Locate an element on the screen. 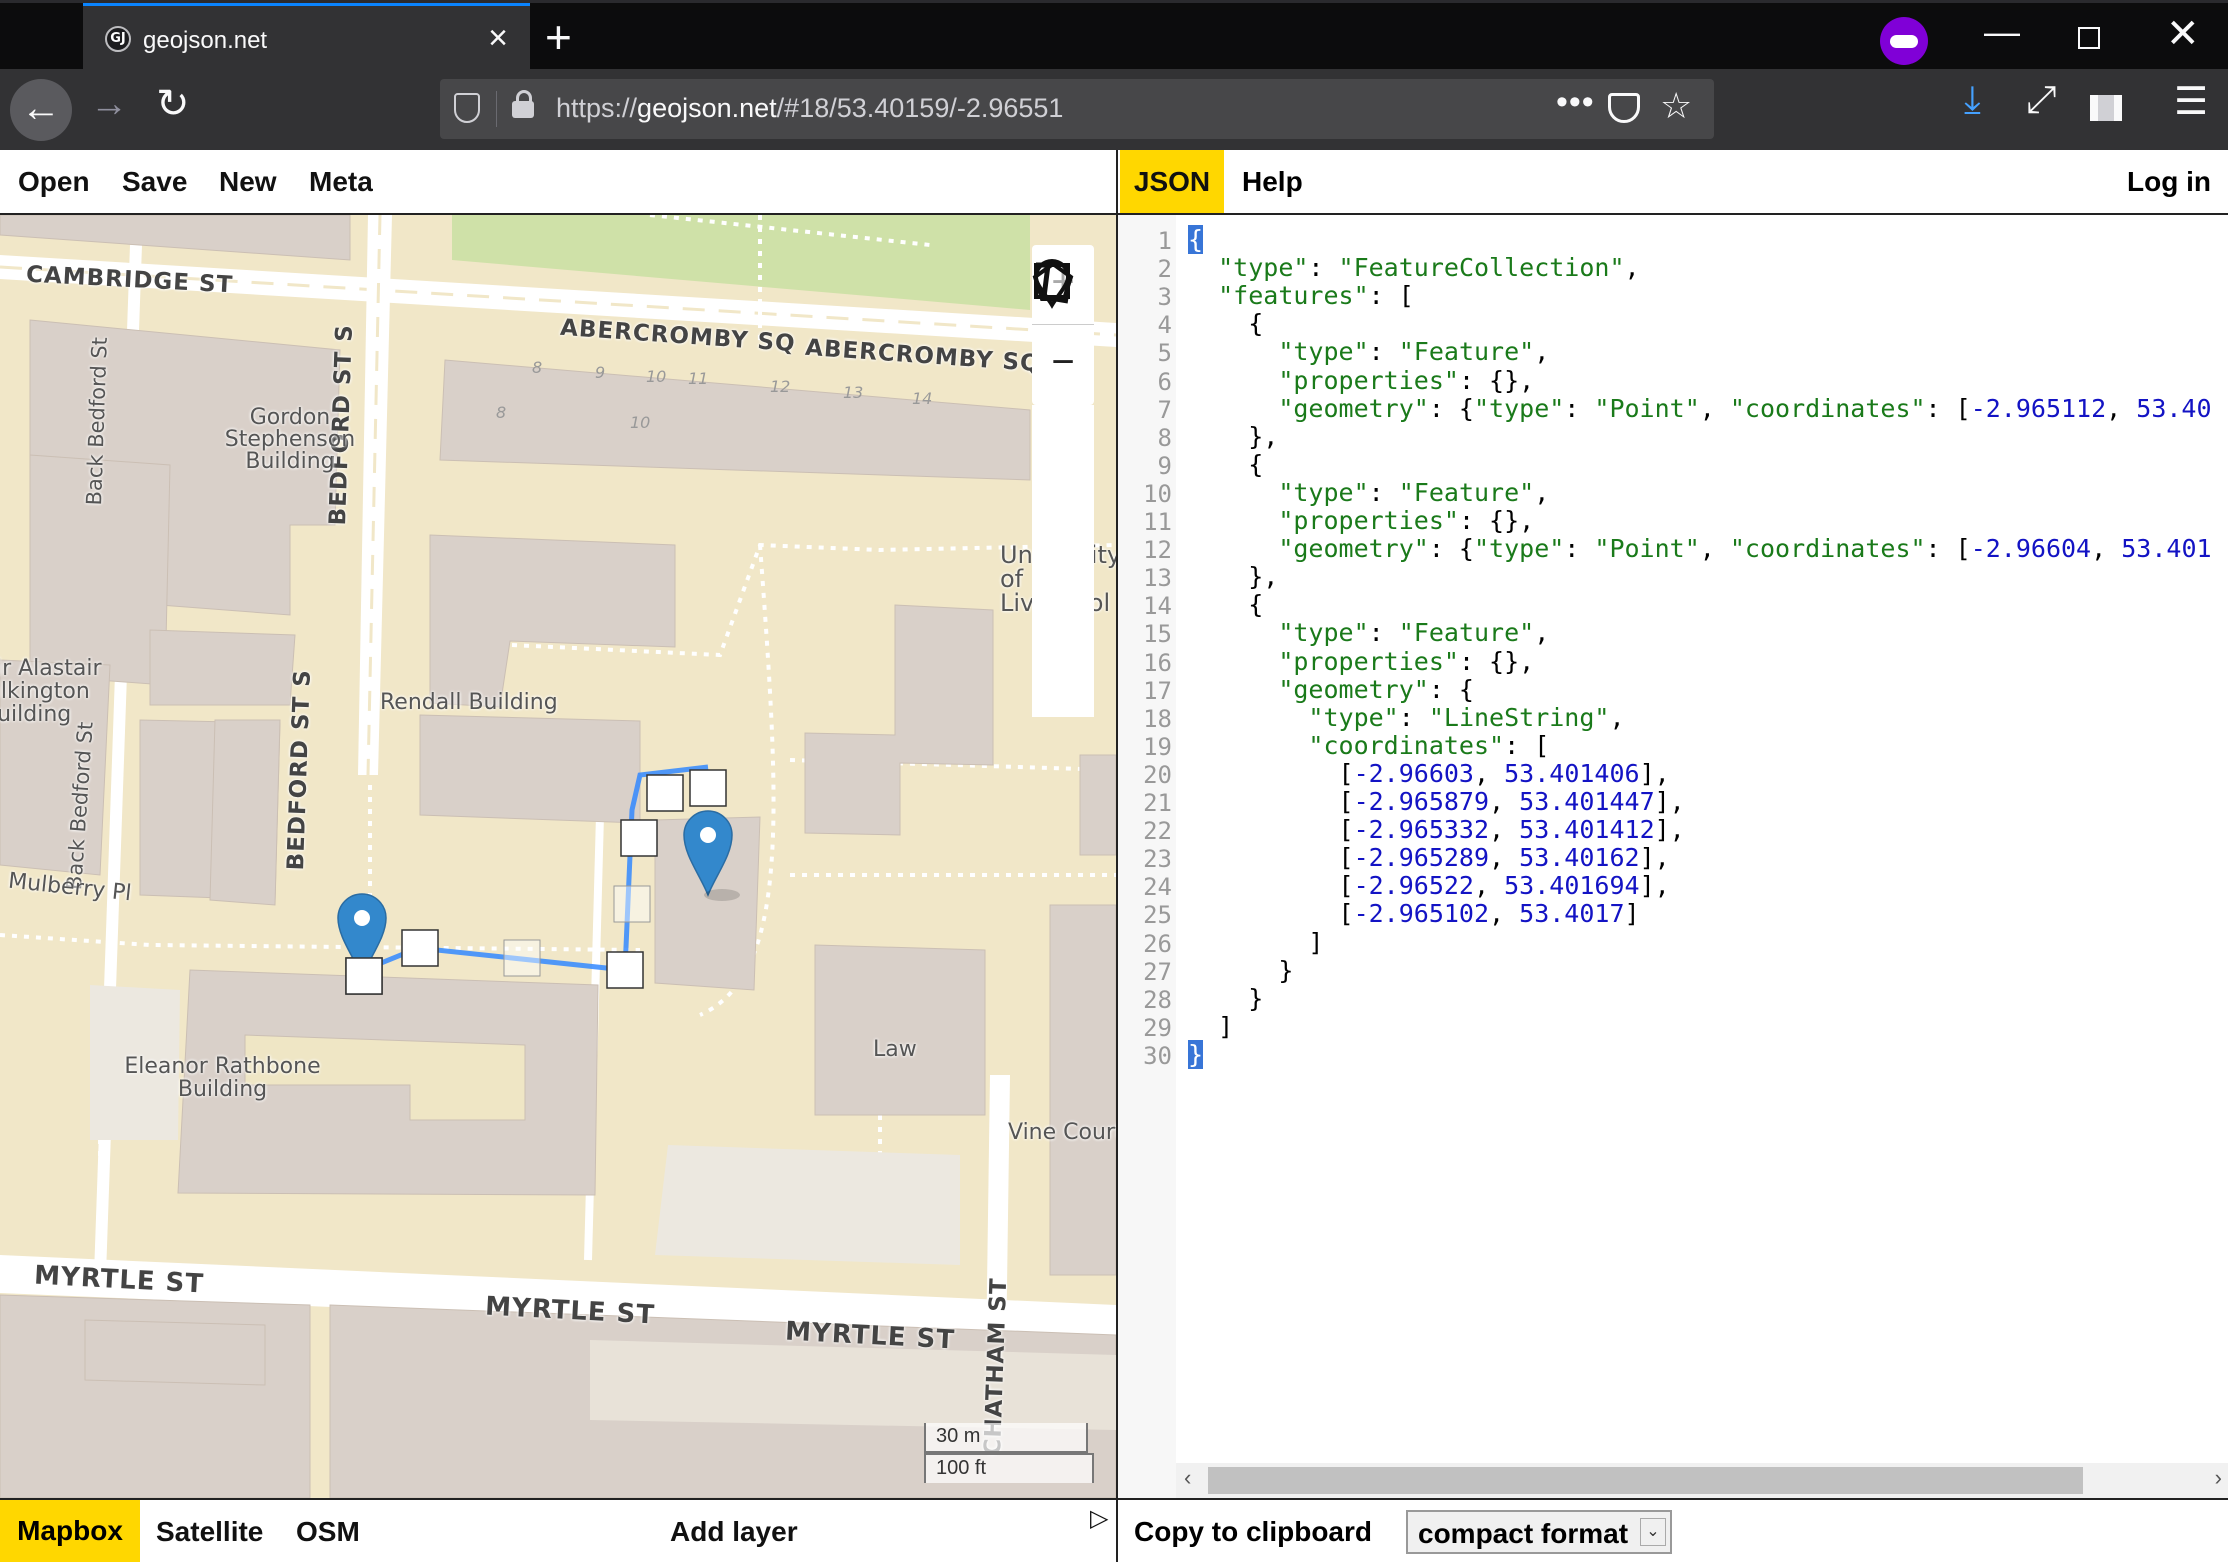  scroll-right-icon: › is located at coordinates (2218, 1478).